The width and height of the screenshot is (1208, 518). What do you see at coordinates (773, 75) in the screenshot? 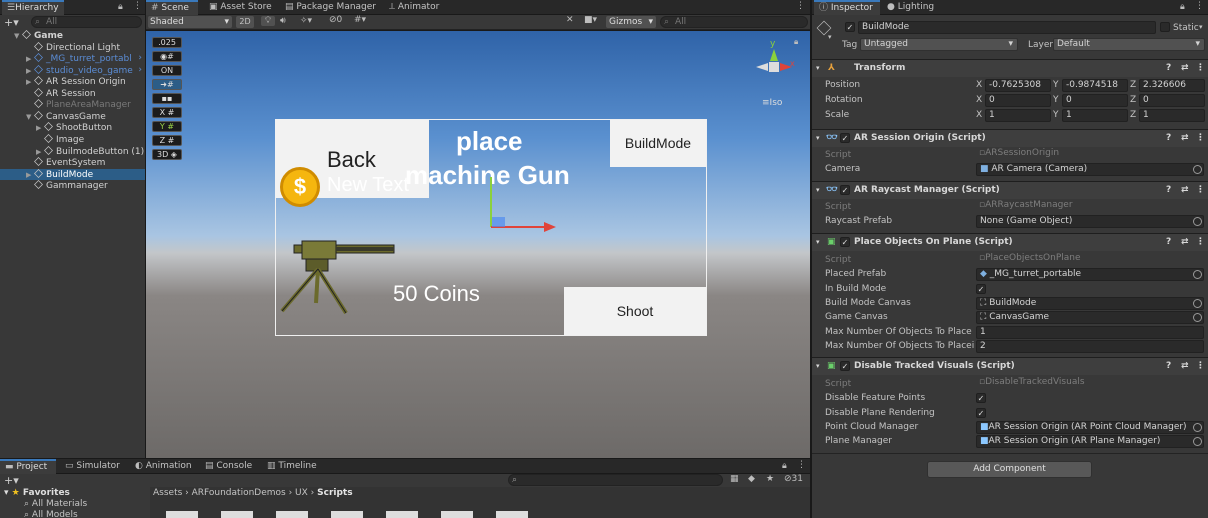
I see `orientation-gizmo: y x ≡Iso` at bounding box center [773, 75].